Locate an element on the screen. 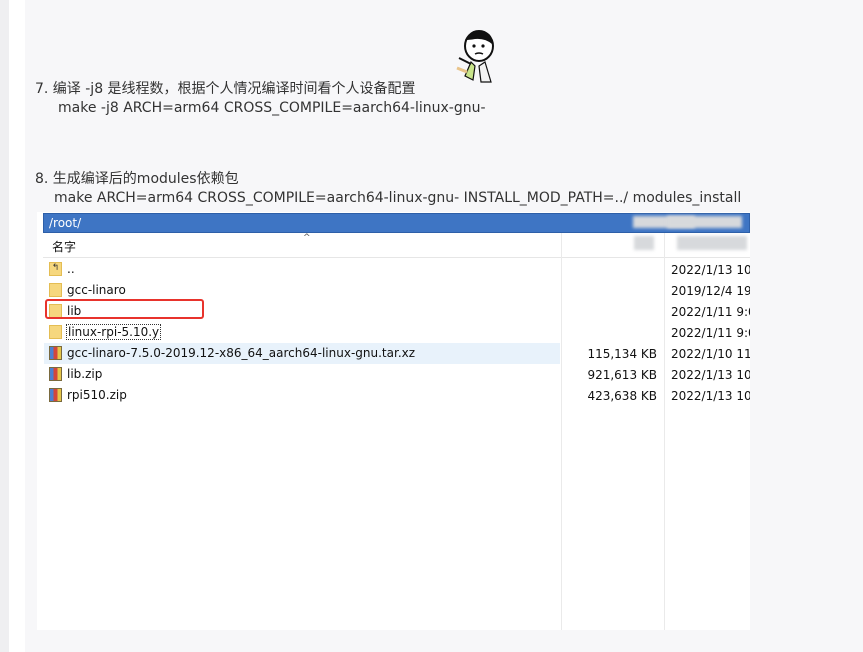  file-size: 423,638 KB is located at coordinates (622, 396).